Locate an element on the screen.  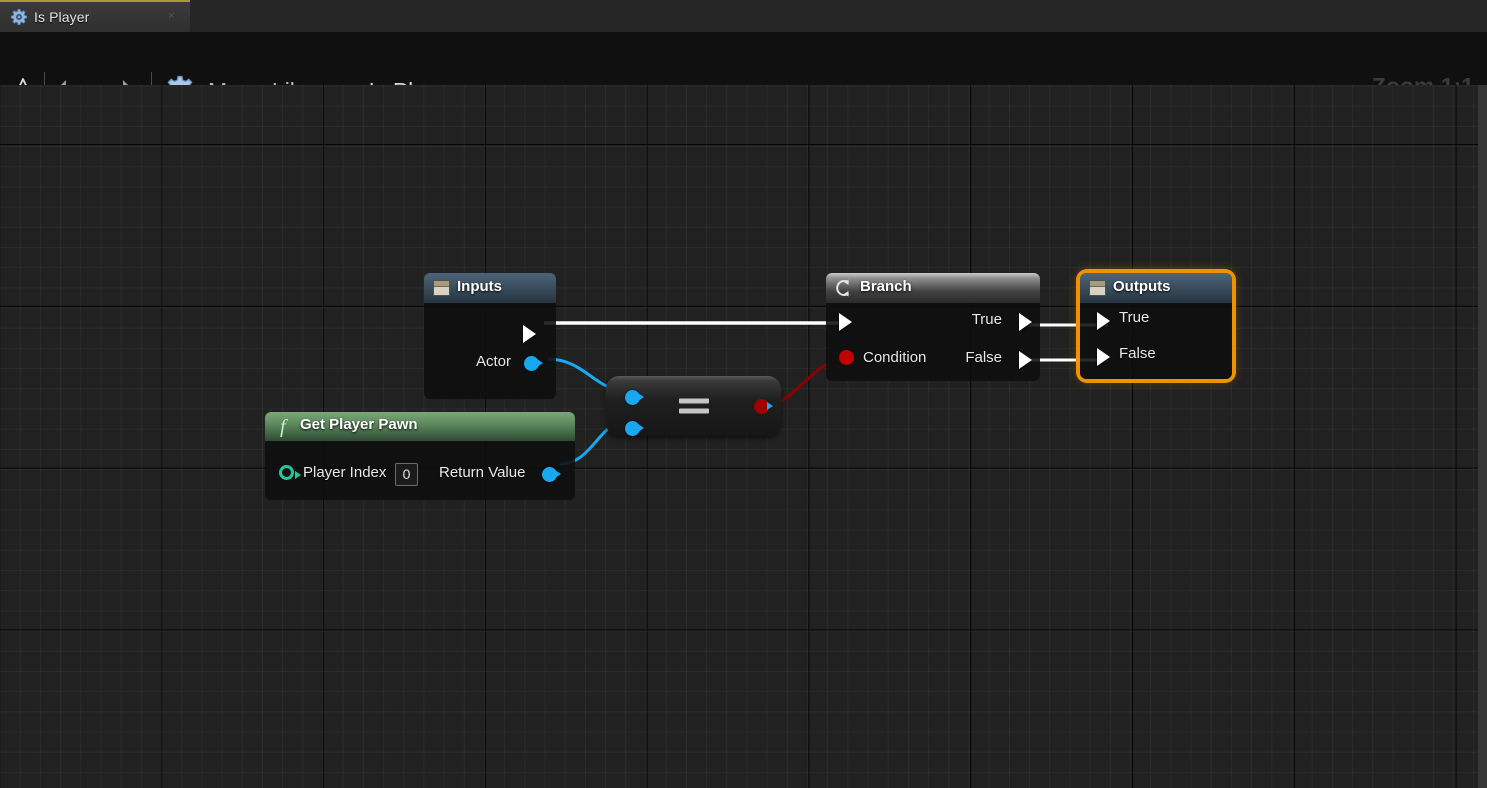
pin-player-index-in is located at coordinates (290, 472).